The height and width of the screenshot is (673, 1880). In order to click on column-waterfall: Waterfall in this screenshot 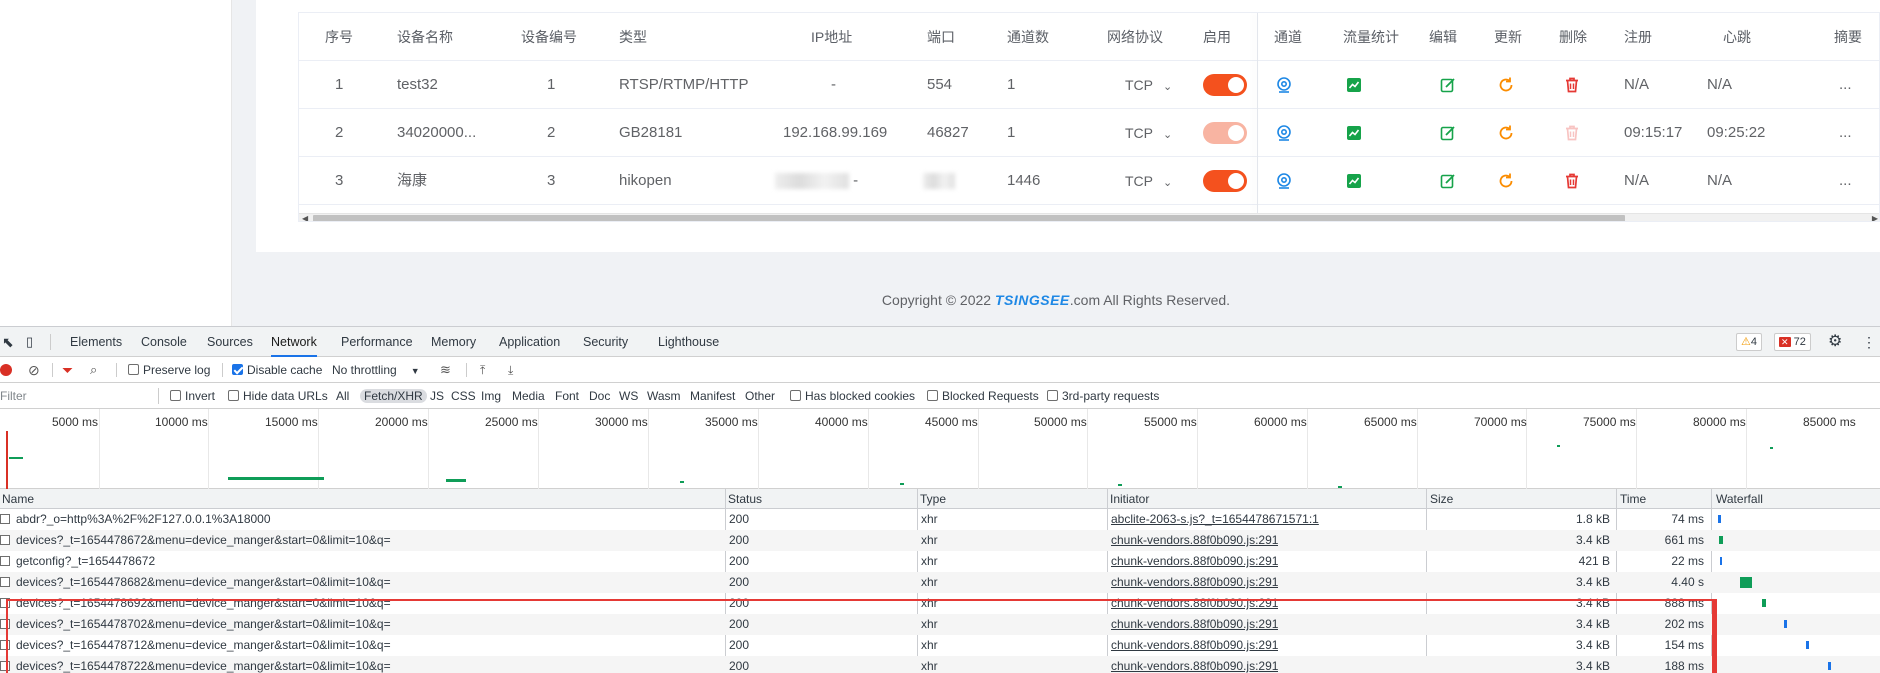, I will do `click(1739, 499)`.